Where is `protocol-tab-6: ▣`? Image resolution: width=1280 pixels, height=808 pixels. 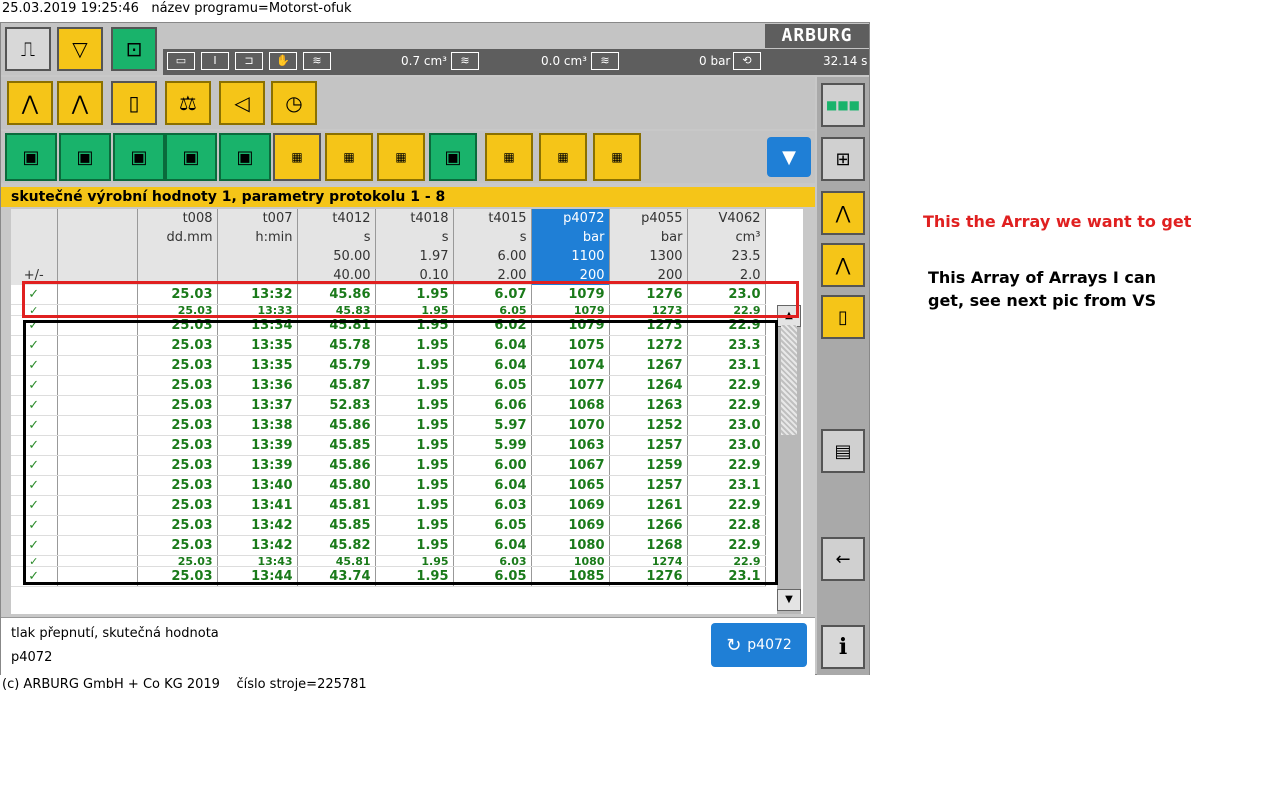 protocol-tab-6: ▣ is located at coordinates (453, 157).